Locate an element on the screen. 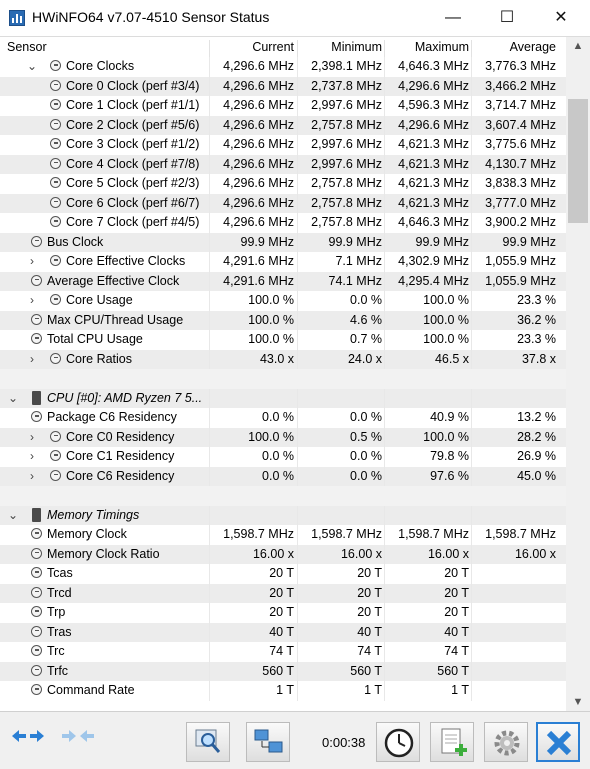 The width and height of the screenshot is (590, 769). current-value: 74 T is located at coordinates (281, 651).